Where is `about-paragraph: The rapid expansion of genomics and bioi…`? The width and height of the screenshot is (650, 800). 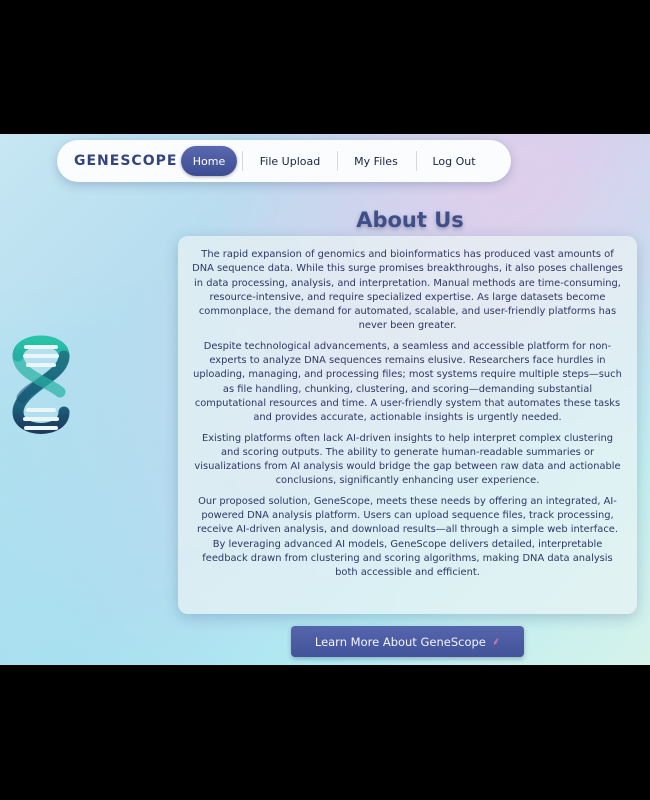
about-paragraph: The rapid expansion of genomics and bioi… is located at coordinates (407, 290).